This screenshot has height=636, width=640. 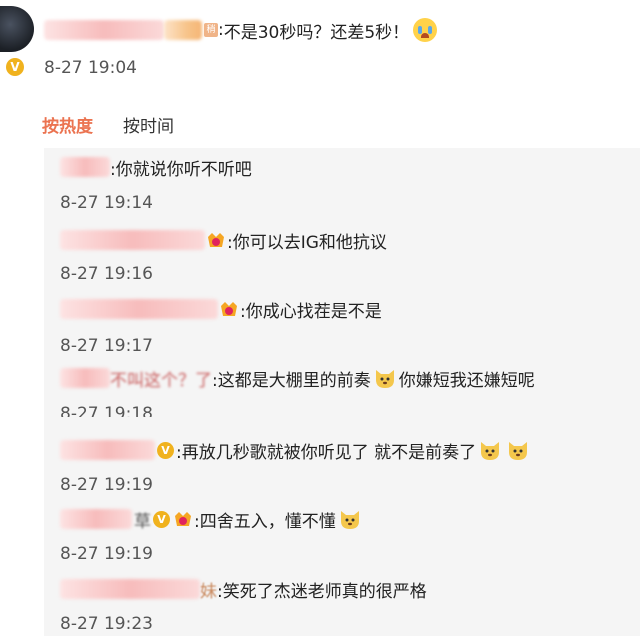 What do you see at coordinates (316, 32) in the screenshot?
I see `comment-text: 不是30秒吗？还差5秒！` at bounding box center [316, 32].